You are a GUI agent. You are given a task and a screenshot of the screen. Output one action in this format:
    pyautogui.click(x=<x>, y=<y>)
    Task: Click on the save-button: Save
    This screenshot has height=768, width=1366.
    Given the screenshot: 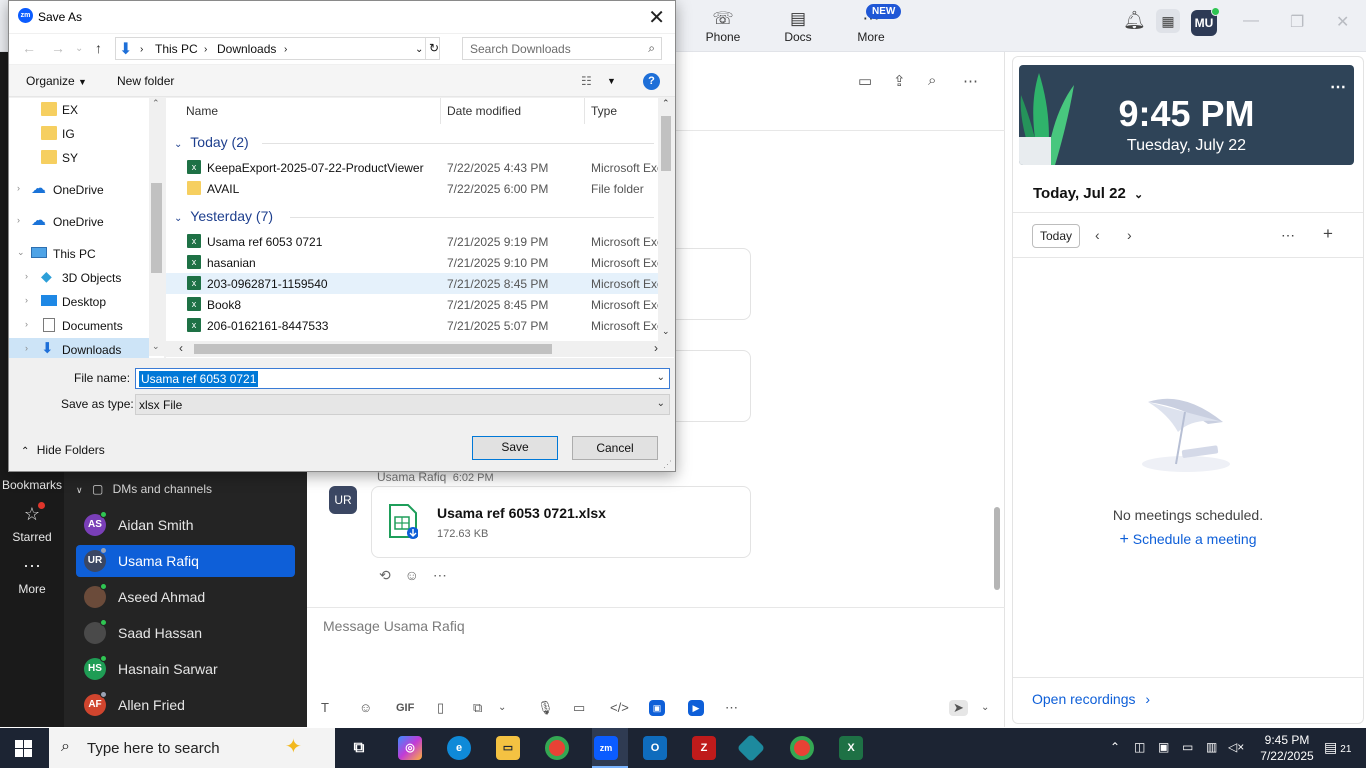 What is the action you would take?
    pyautogui.click(x=515, y=448)
    